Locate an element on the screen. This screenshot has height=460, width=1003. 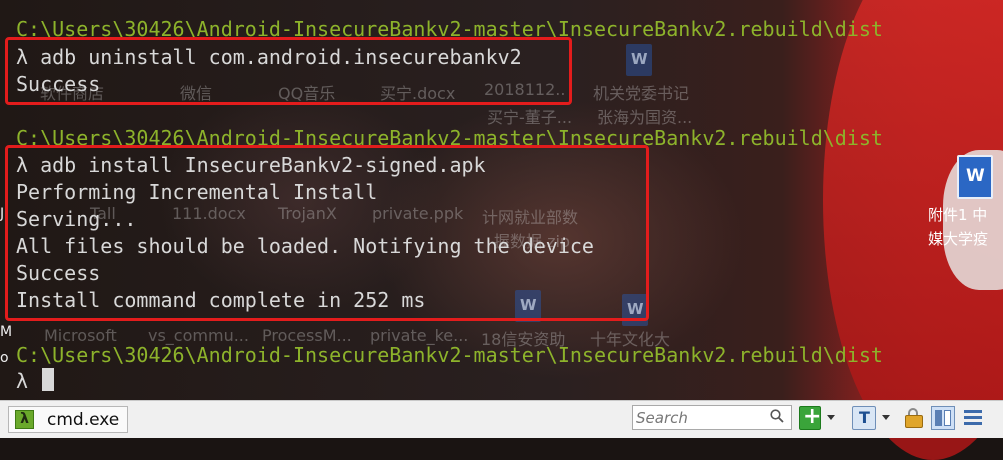
text-cursor is located at coordinates (48, 379).